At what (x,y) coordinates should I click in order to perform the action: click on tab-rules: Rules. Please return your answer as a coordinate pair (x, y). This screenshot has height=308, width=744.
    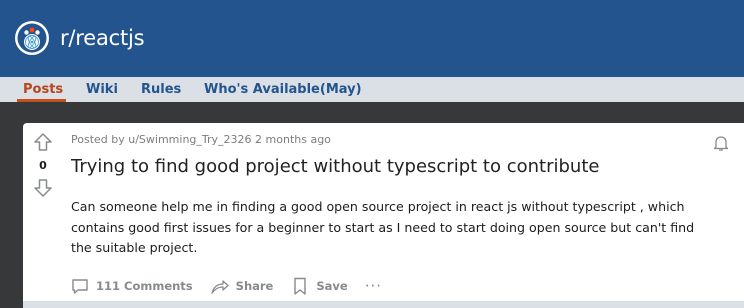
    Looking at the image, I should click on (161, 90).